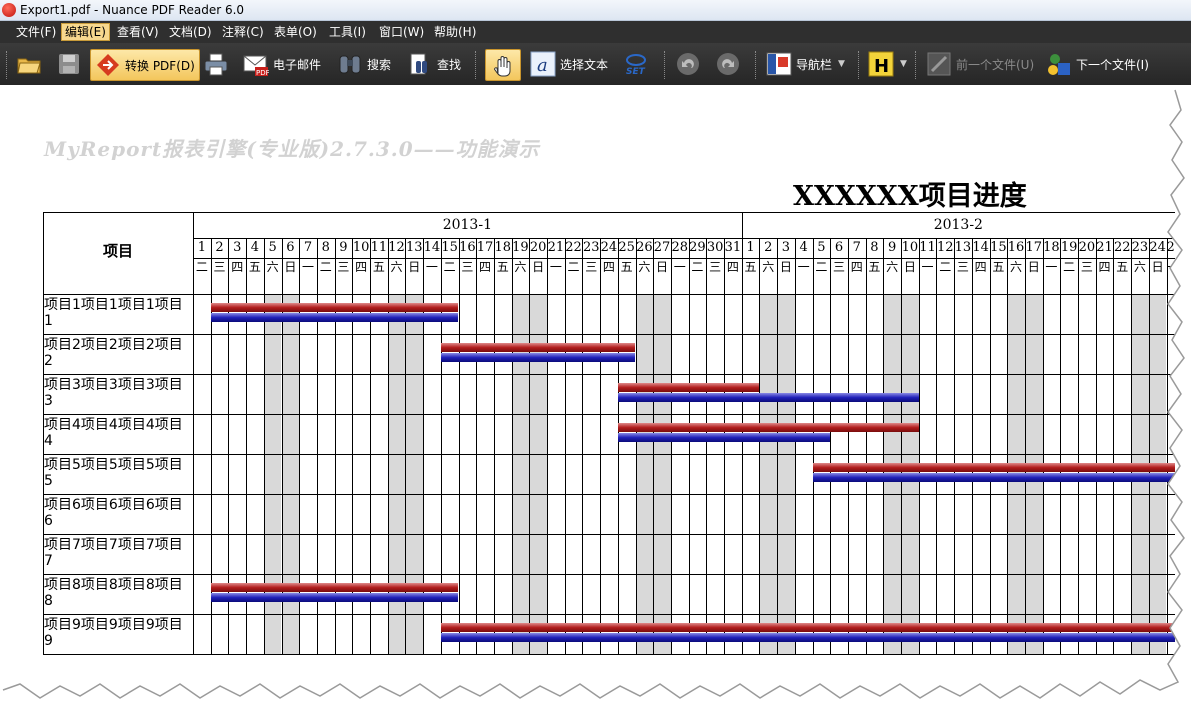  I want to click on weekday: 四, so click(856, 267).